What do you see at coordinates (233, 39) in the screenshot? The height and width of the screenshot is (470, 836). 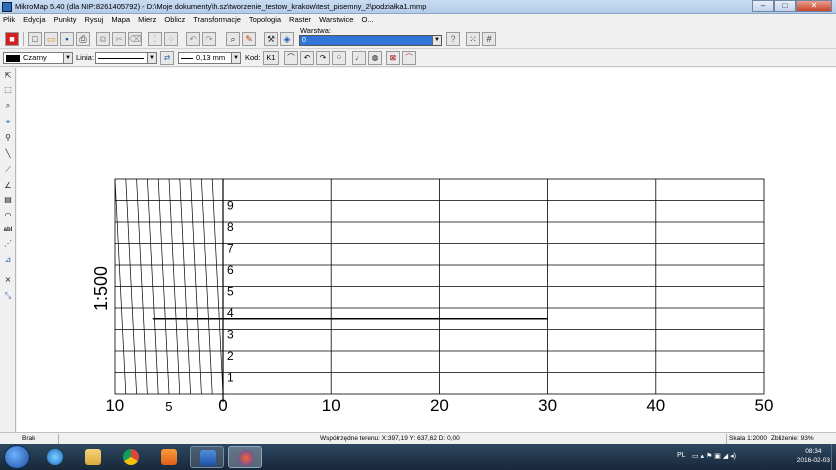 I see `search-icon: ⌕` at bounding box center [233, 39].